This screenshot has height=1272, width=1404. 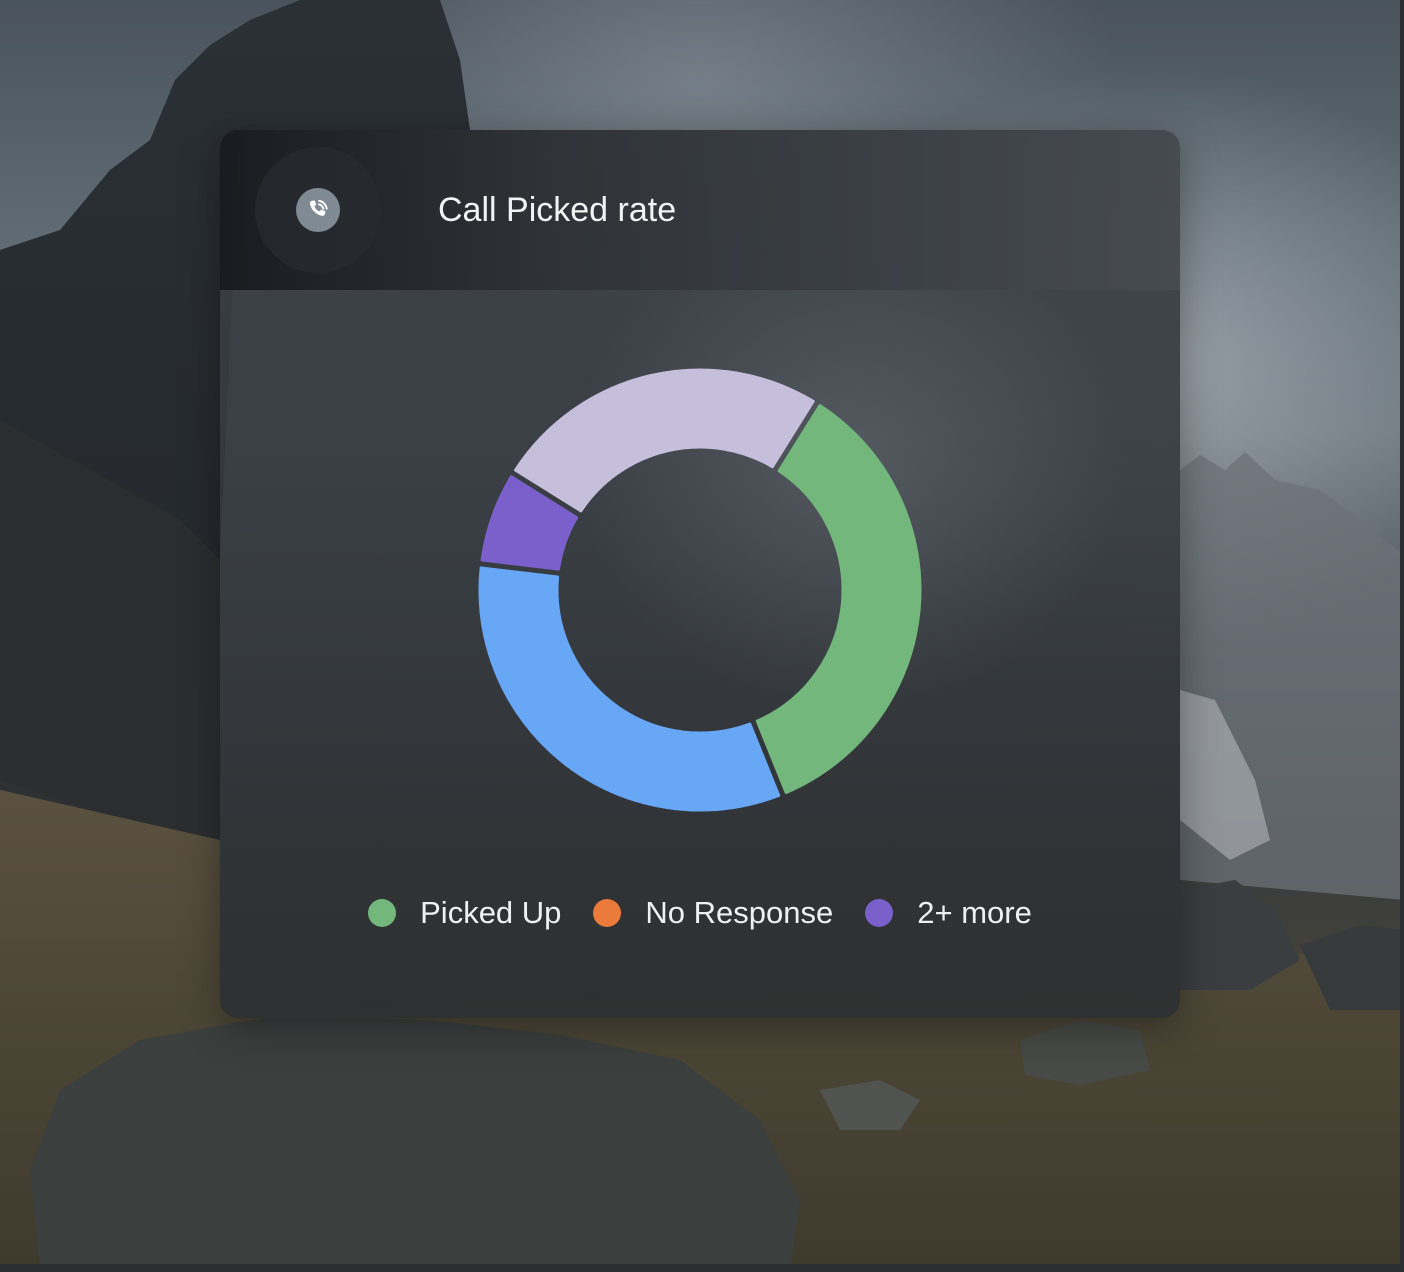 I want to click on legend-label: Picked Up, so click(x=491, y=912).